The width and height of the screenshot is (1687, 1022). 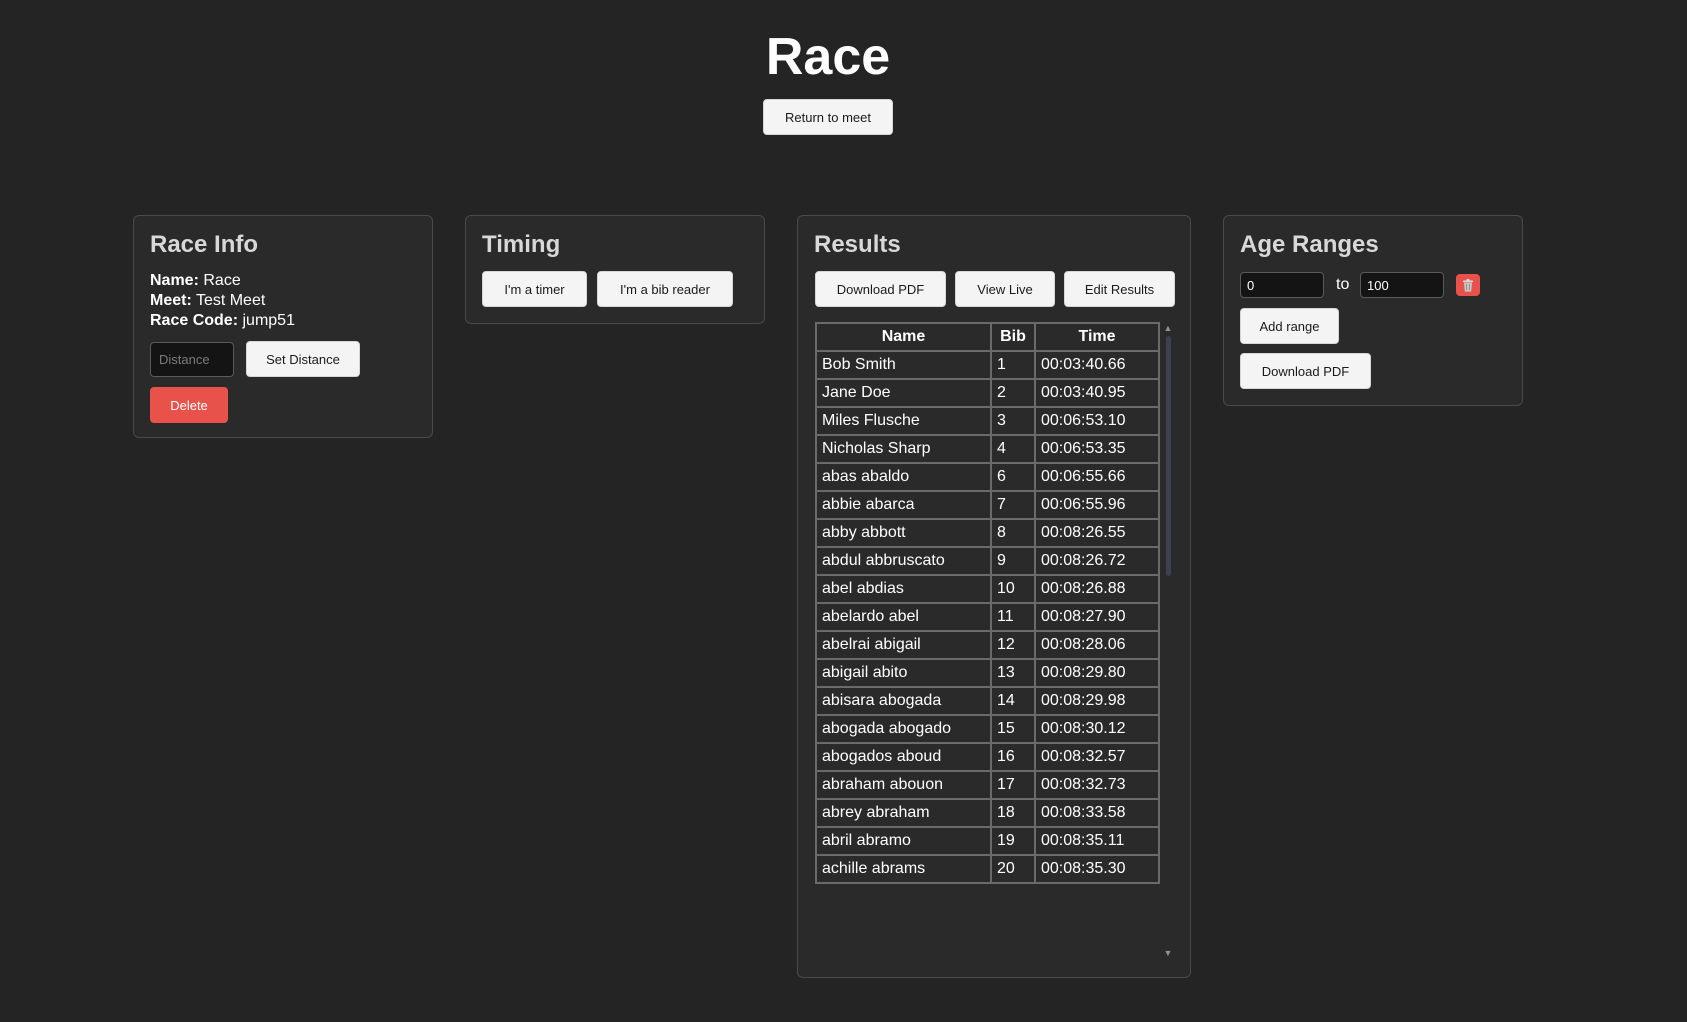 I want to click on cell-bib: 15, so click(x=1013, y=729).